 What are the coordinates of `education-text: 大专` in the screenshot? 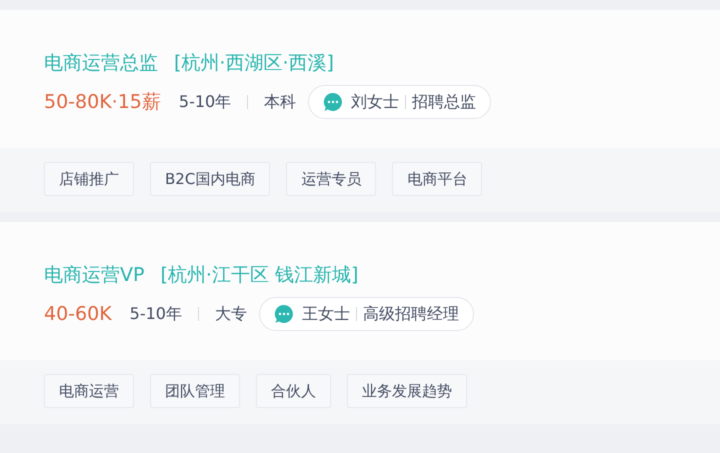 It's located at (230, 314).